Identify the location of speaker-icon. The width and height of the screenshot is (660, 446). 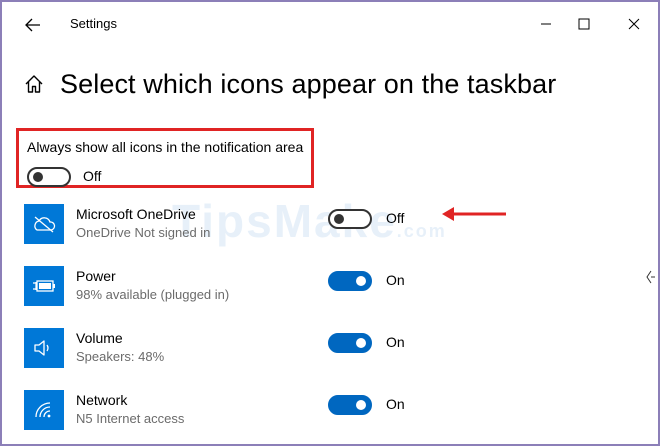
(41, 348).